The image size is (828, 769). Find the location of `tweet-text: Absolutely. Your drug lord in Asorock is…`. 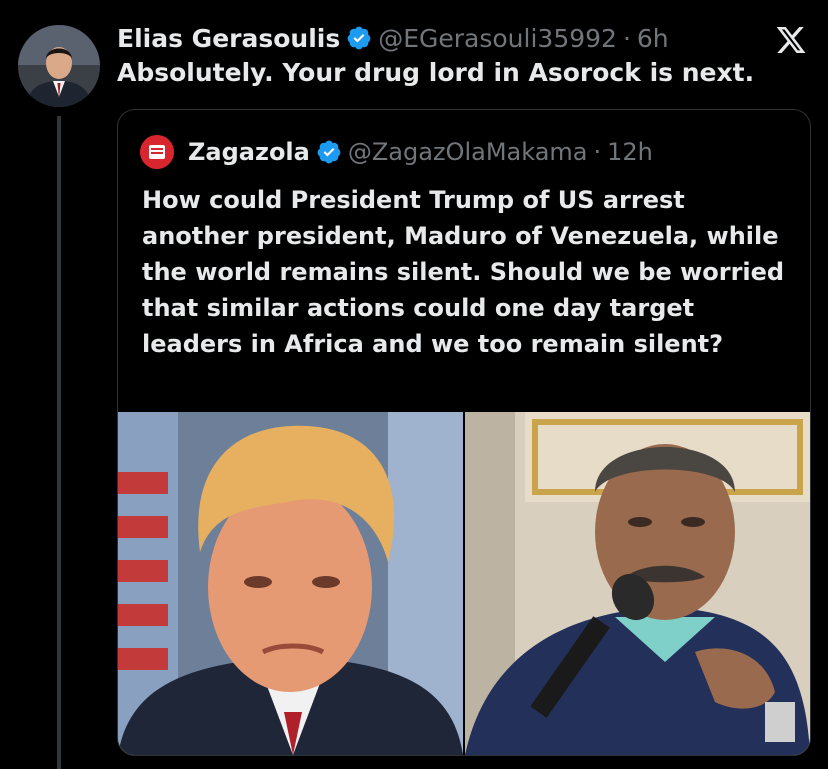

tweet-text: Absolutely. Your drug lord in Asorock is… is located at coordinates (436, 72).